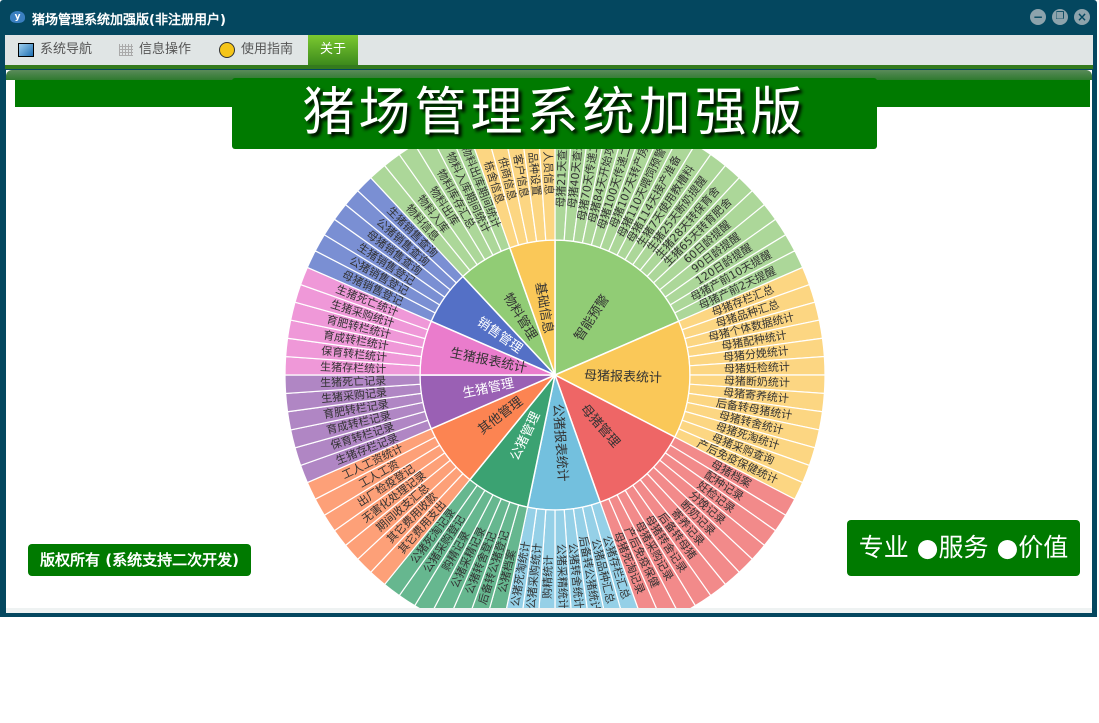 This screenshot has height=723, width=1099. Describe the element at coordinates (267, 49) in the screenshot. I see `menu-label: 使用指南` at that location.